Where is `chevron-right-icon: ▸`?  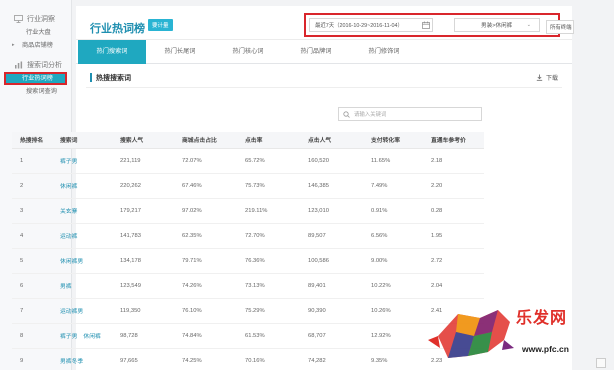 chevron-right-icon: ▸ is located at coordinates (13, 45).